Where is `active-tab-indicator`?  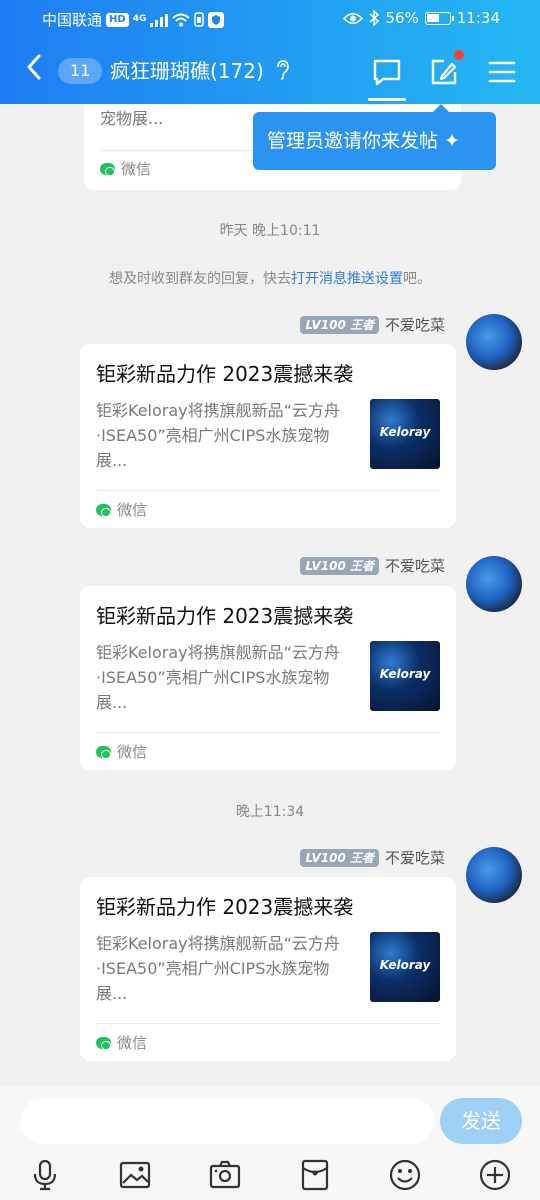 active-tab-indicator is located at coordinates (387, 99).